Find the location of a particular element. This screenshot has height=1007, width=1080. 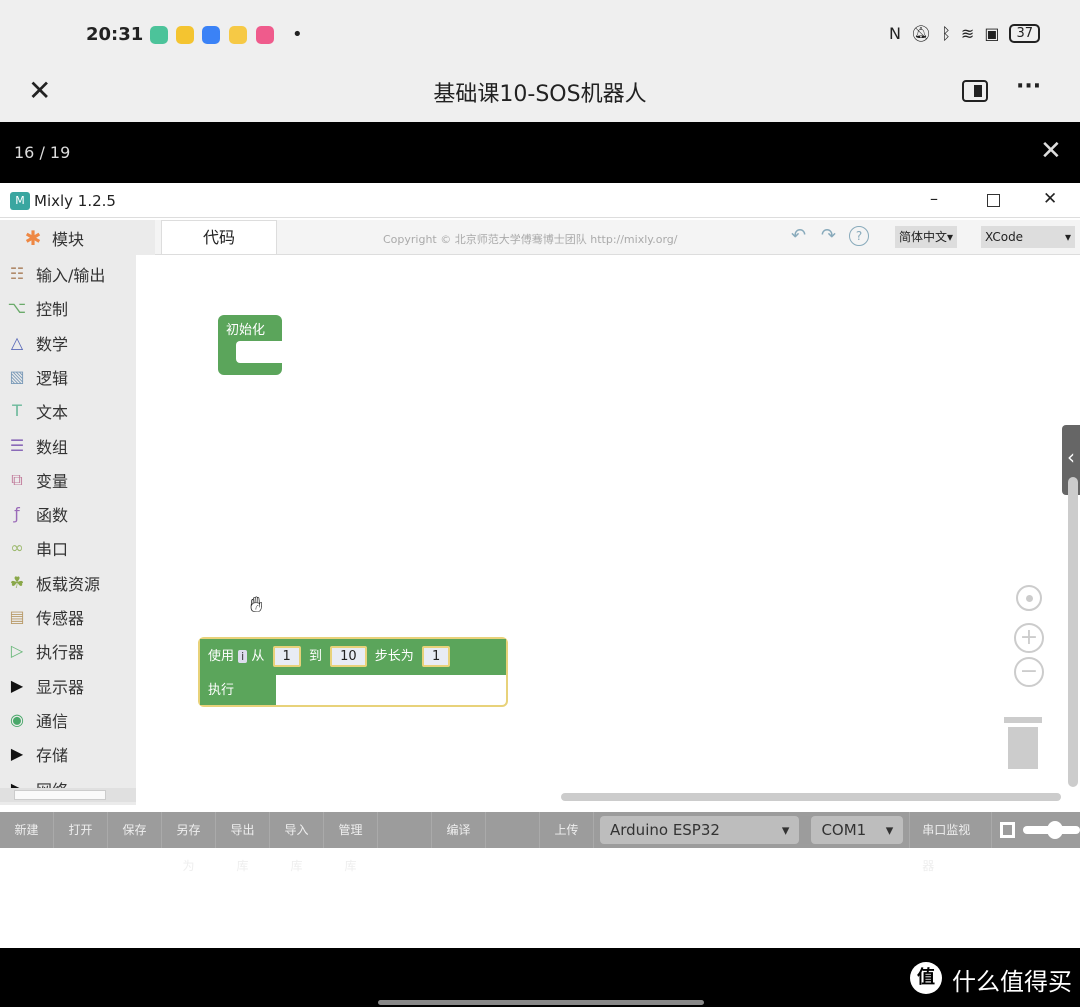

slider is located at coordinates (1051, 830).